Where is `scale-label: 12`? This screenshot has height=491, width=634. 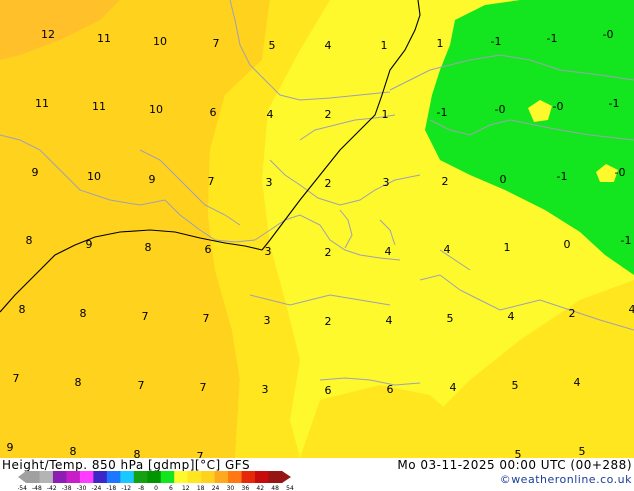 scale-label: 12 is located at coordinates (186, 488).